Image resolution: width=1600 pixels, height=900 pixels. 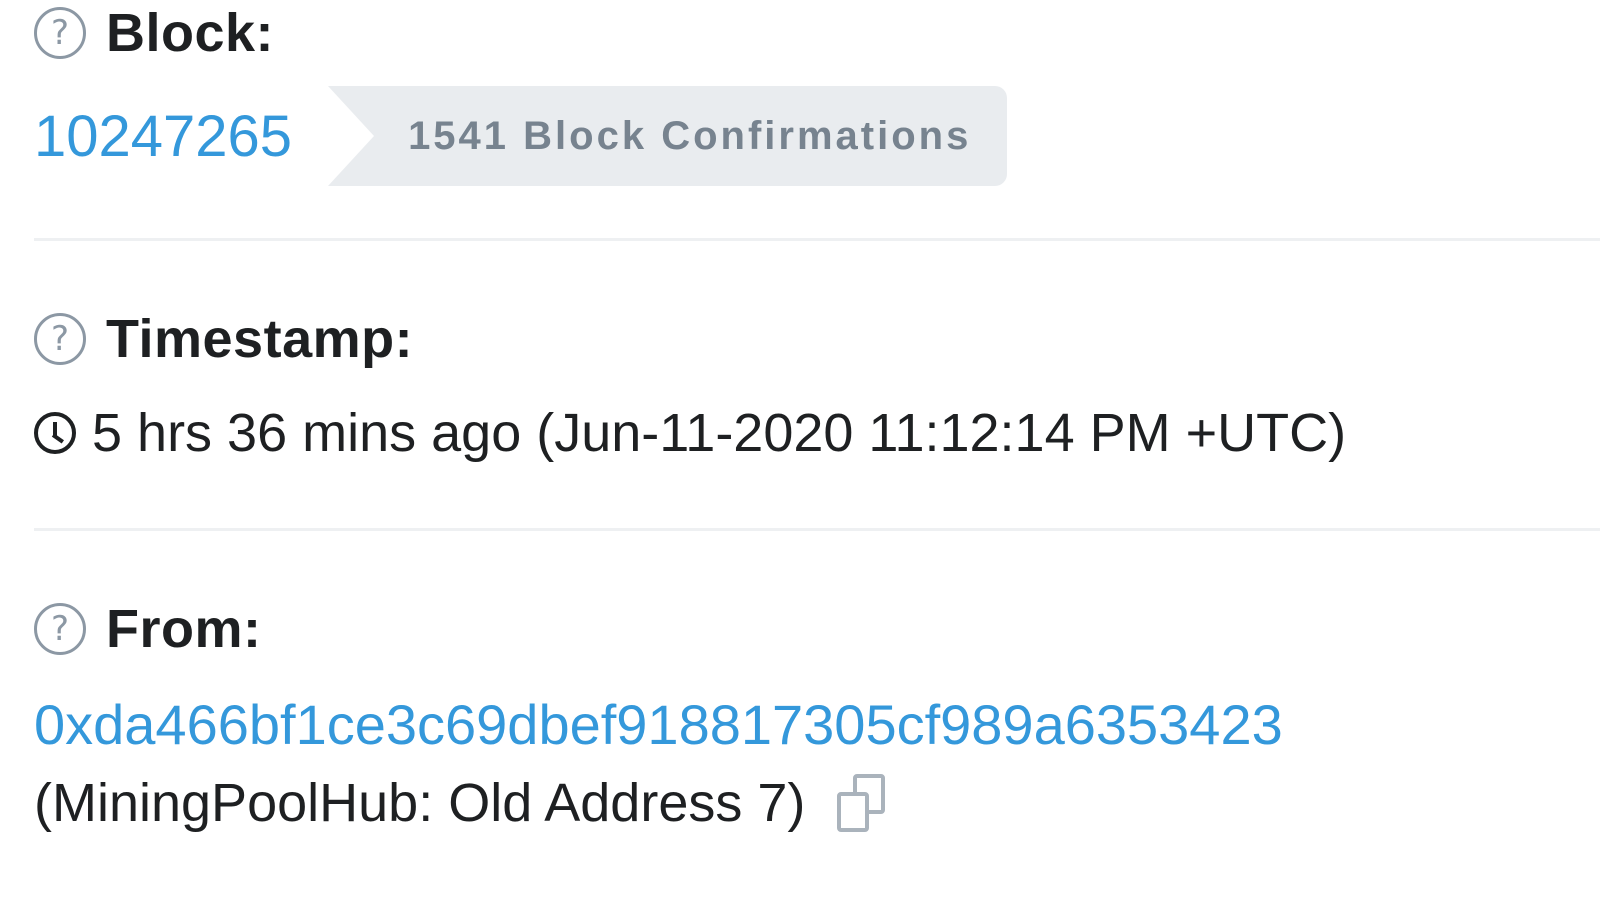 I want to click on timestamp-label-row: ? Timestamp:, so click(x=223, y=339).